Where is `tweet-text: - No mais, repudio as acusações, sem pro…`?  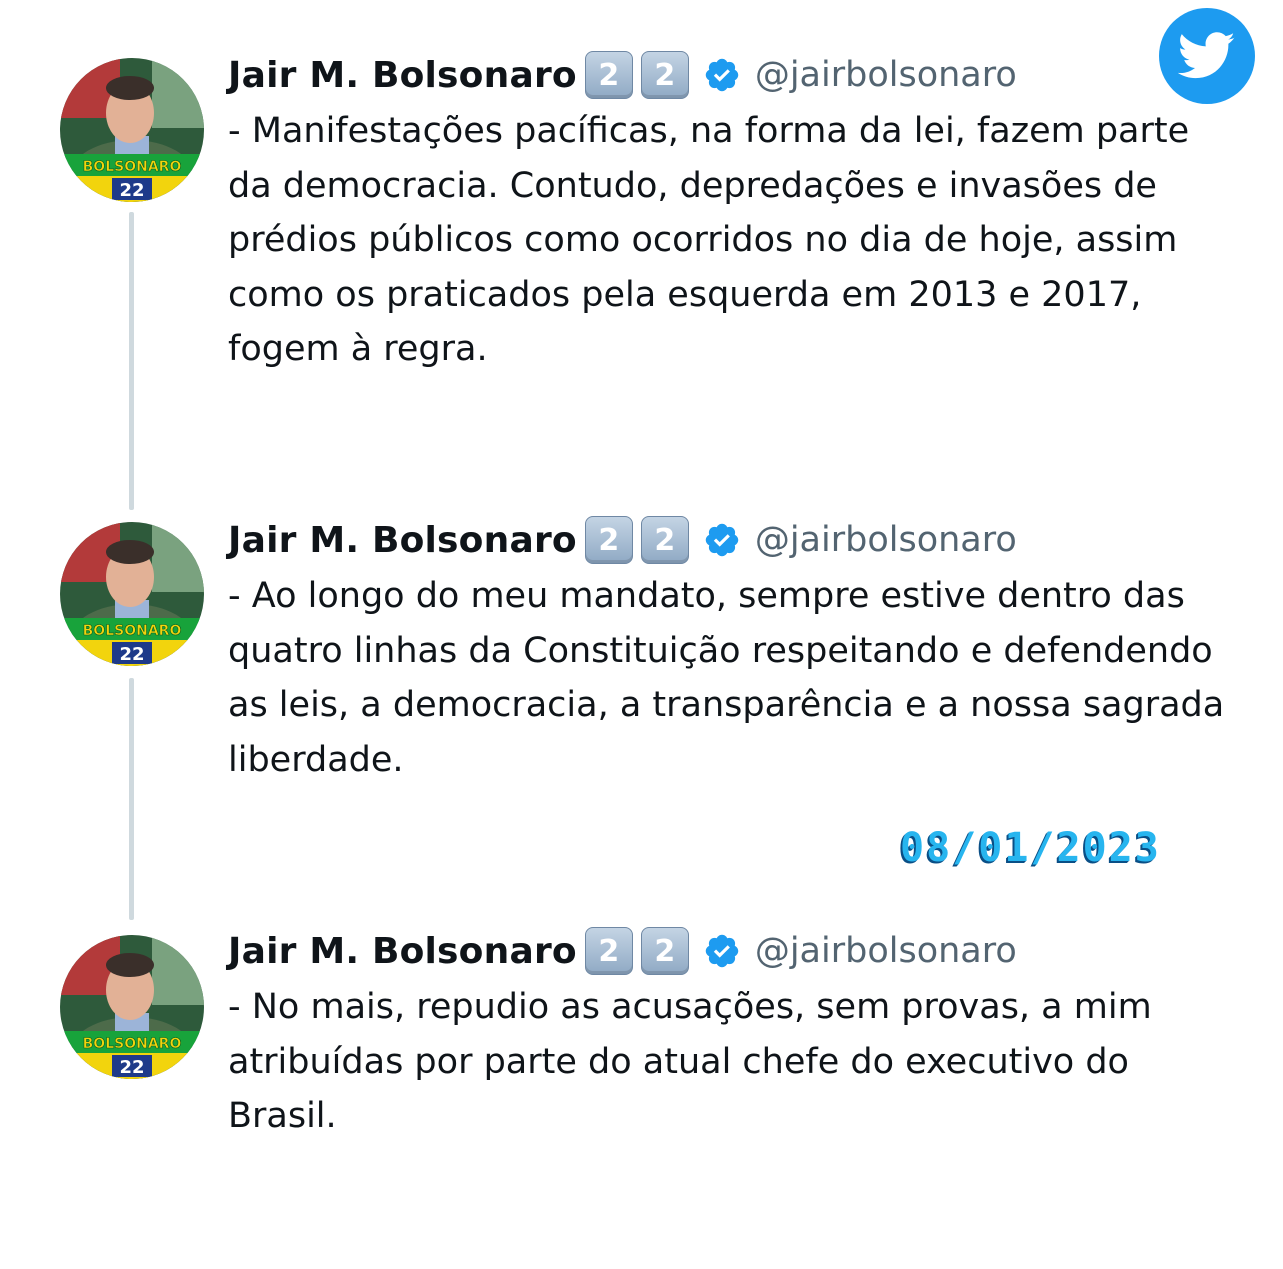
tweet-text: - No mais, repudio as acusações, sem pro… is located at coordinates (690, 1061).